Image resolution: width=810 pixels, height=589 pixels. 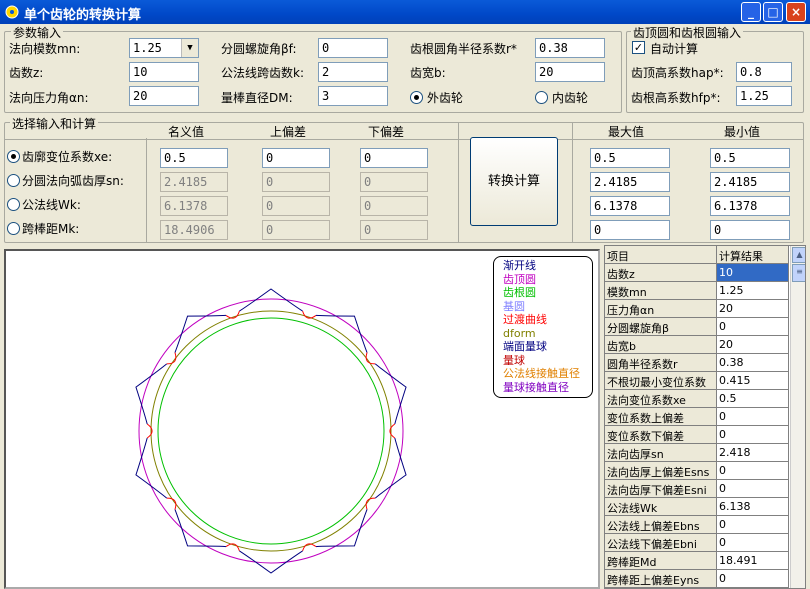 I want to click on table-row: 变位系数上偏差 0, so click(x=697, y=417).